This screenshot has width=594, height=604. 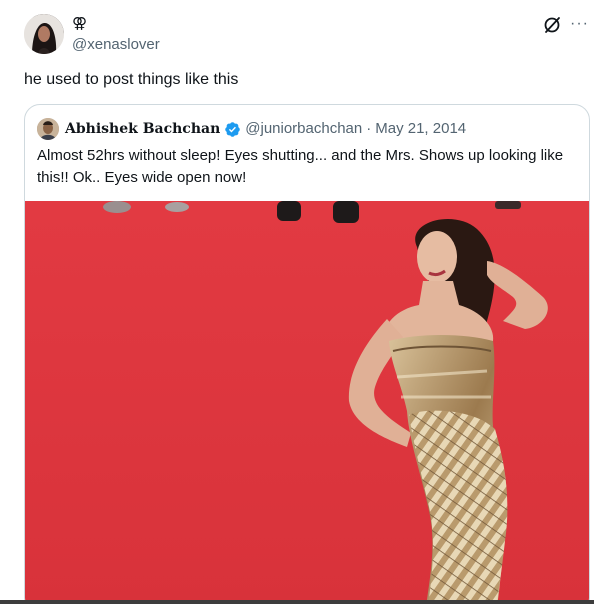 I want to click on tweet-text: he used to post things like this, so click(x=131, y=79).